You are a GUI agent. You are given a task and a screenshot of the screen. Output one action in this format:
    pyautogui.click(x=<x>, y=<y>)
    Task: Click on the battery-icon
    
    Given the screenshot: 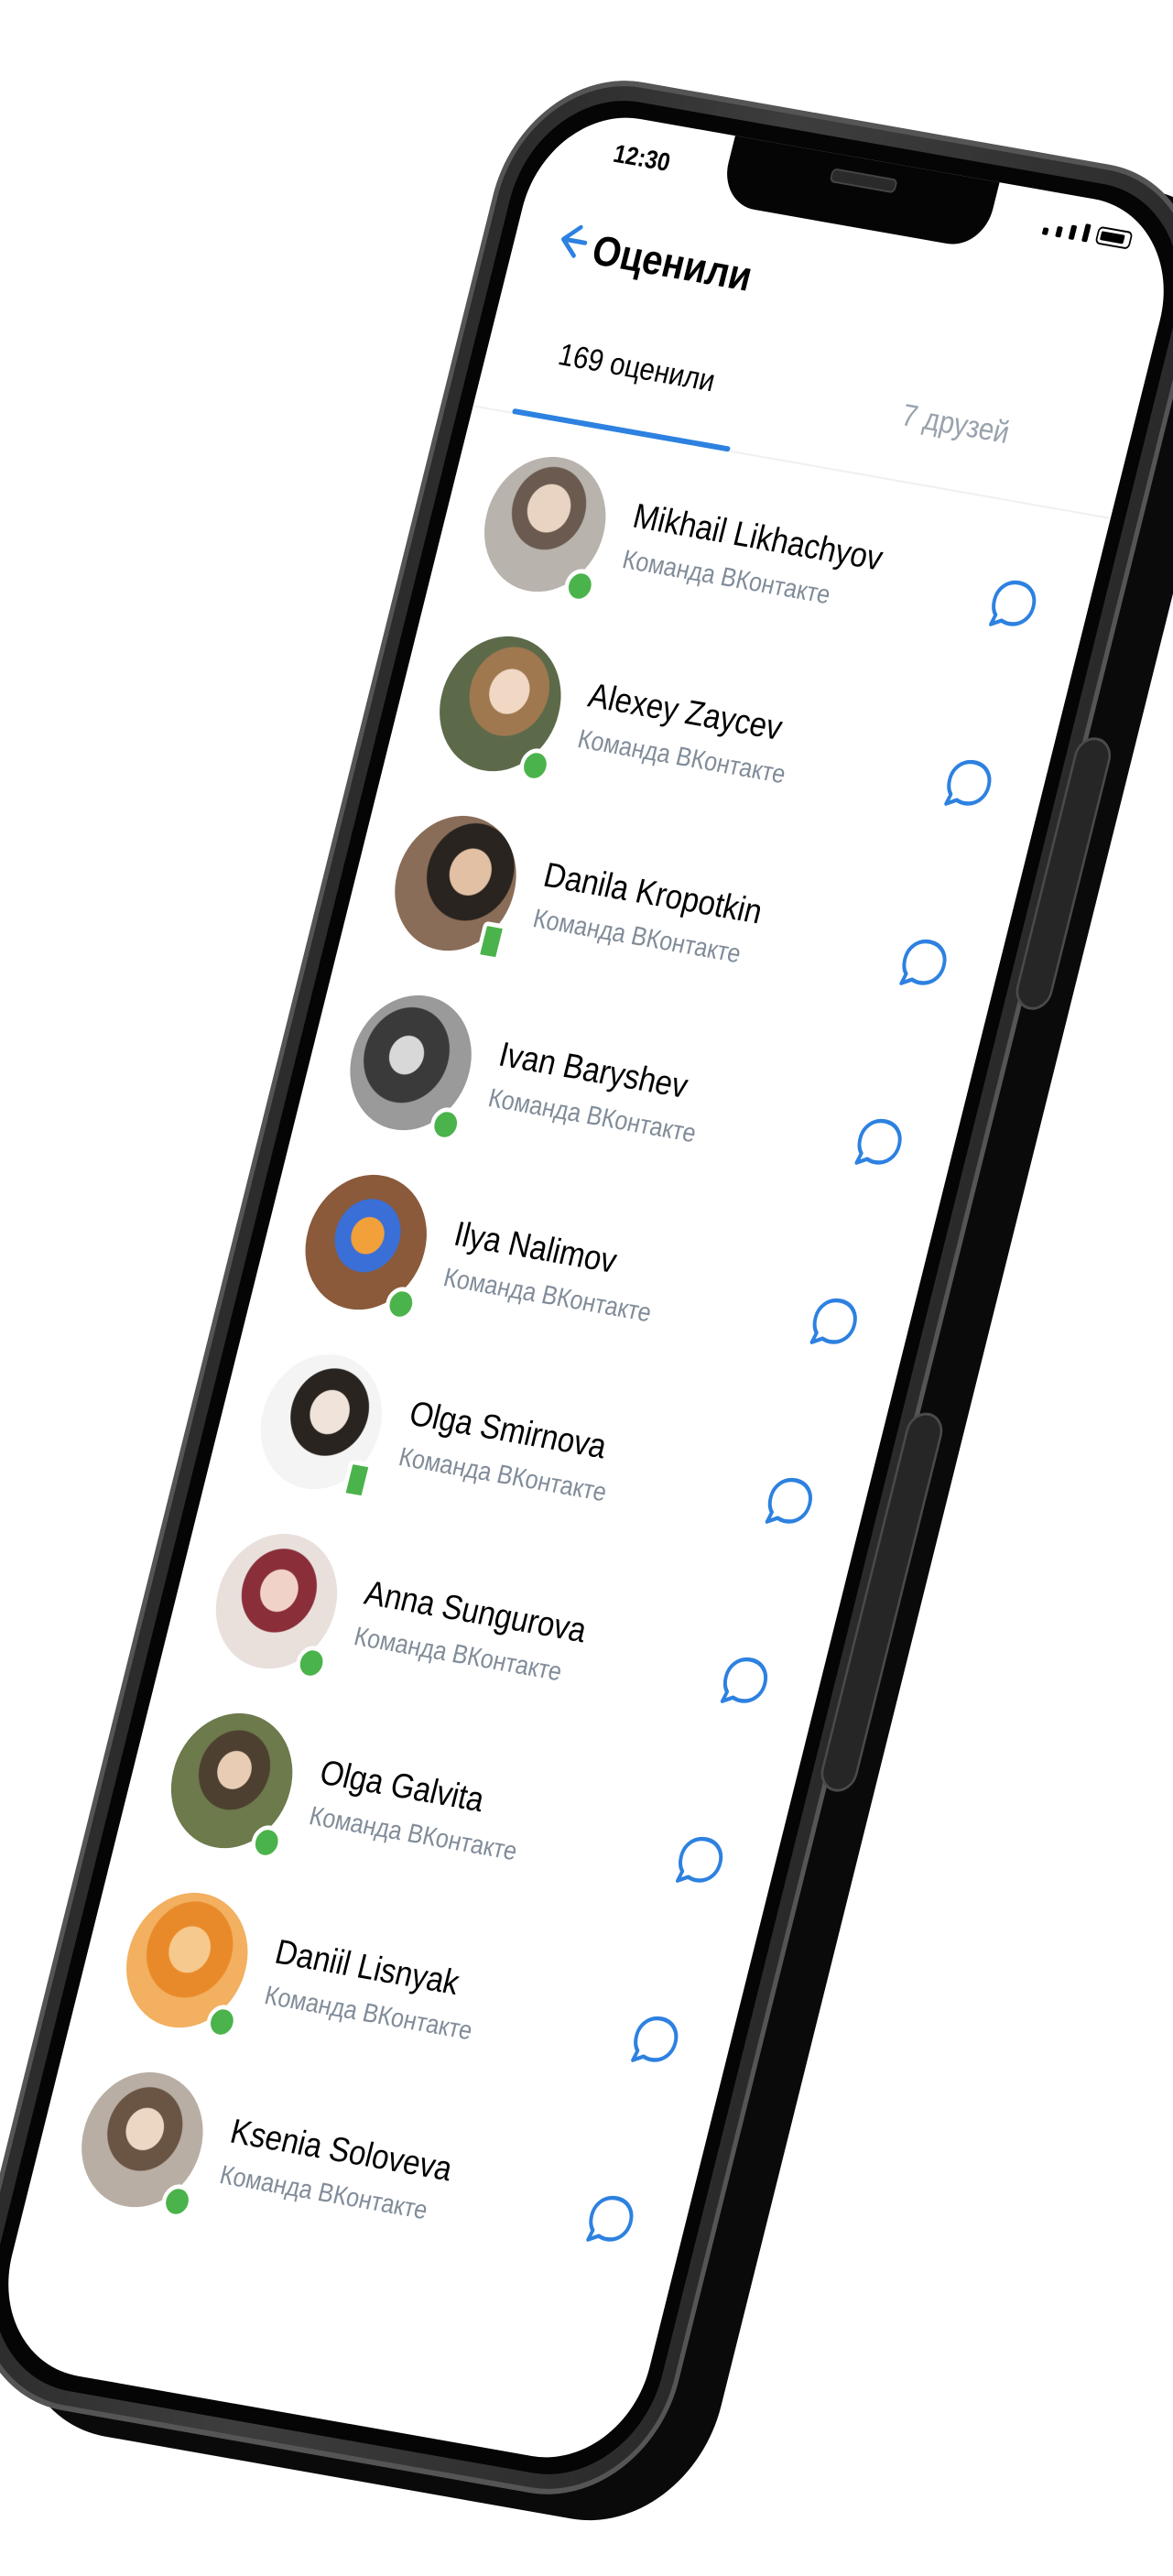 What is the action you would take?
    pyautogui.click(x=1114, y=237)
    